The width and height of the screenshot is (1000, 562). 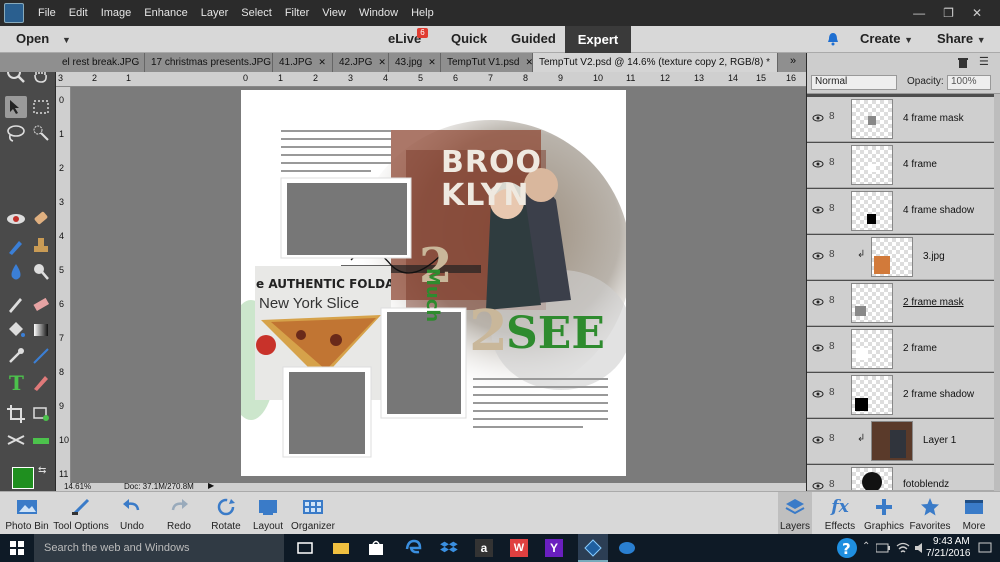 What do you see at coordinates (16, 382) in the screenshot?
I see `type-tool-icon: T` at bounding box center [16, 382].